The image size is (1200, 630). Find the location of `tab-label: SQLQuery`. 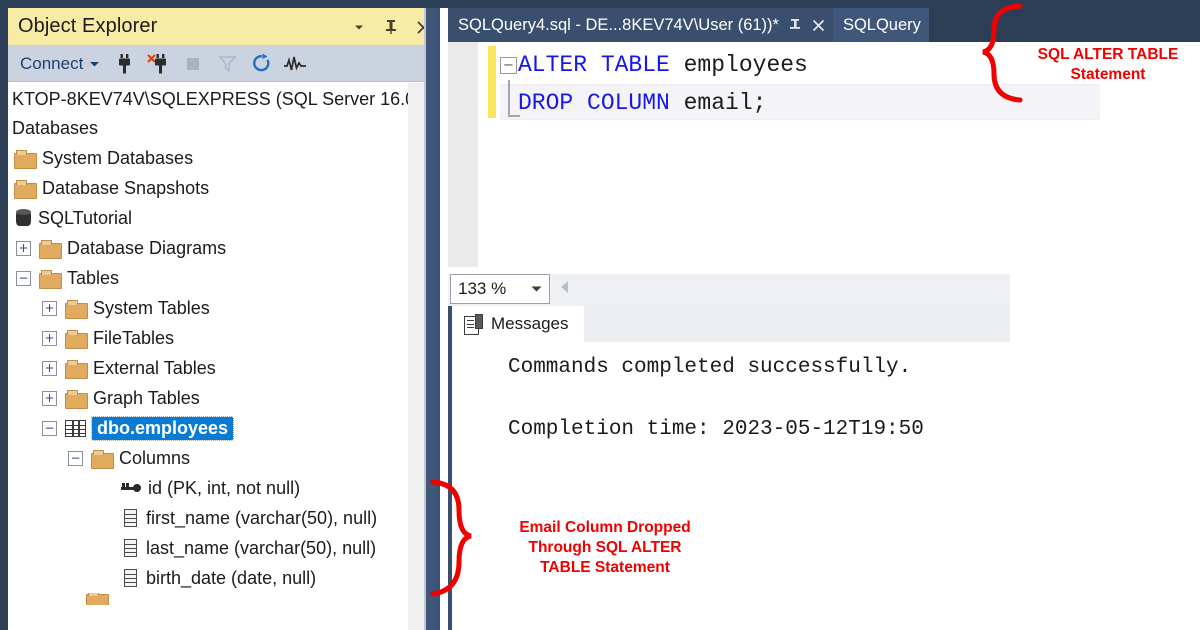

tab-label: SQLQuery is located at coordinates (881, 24).